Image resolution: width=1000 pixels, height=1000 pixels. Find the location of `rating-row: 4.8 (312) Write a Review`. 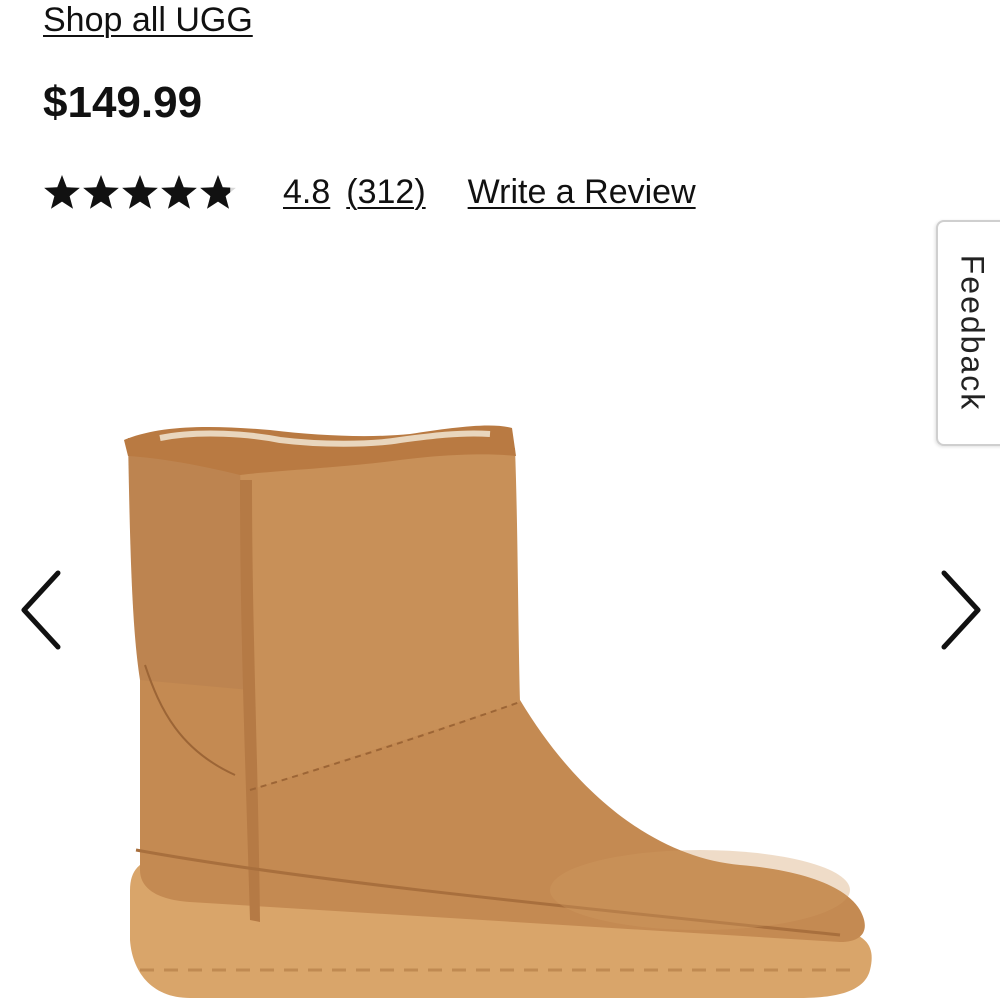

rating-row: 4.8 (312) Write a Review is located at coordinates (369, 192).